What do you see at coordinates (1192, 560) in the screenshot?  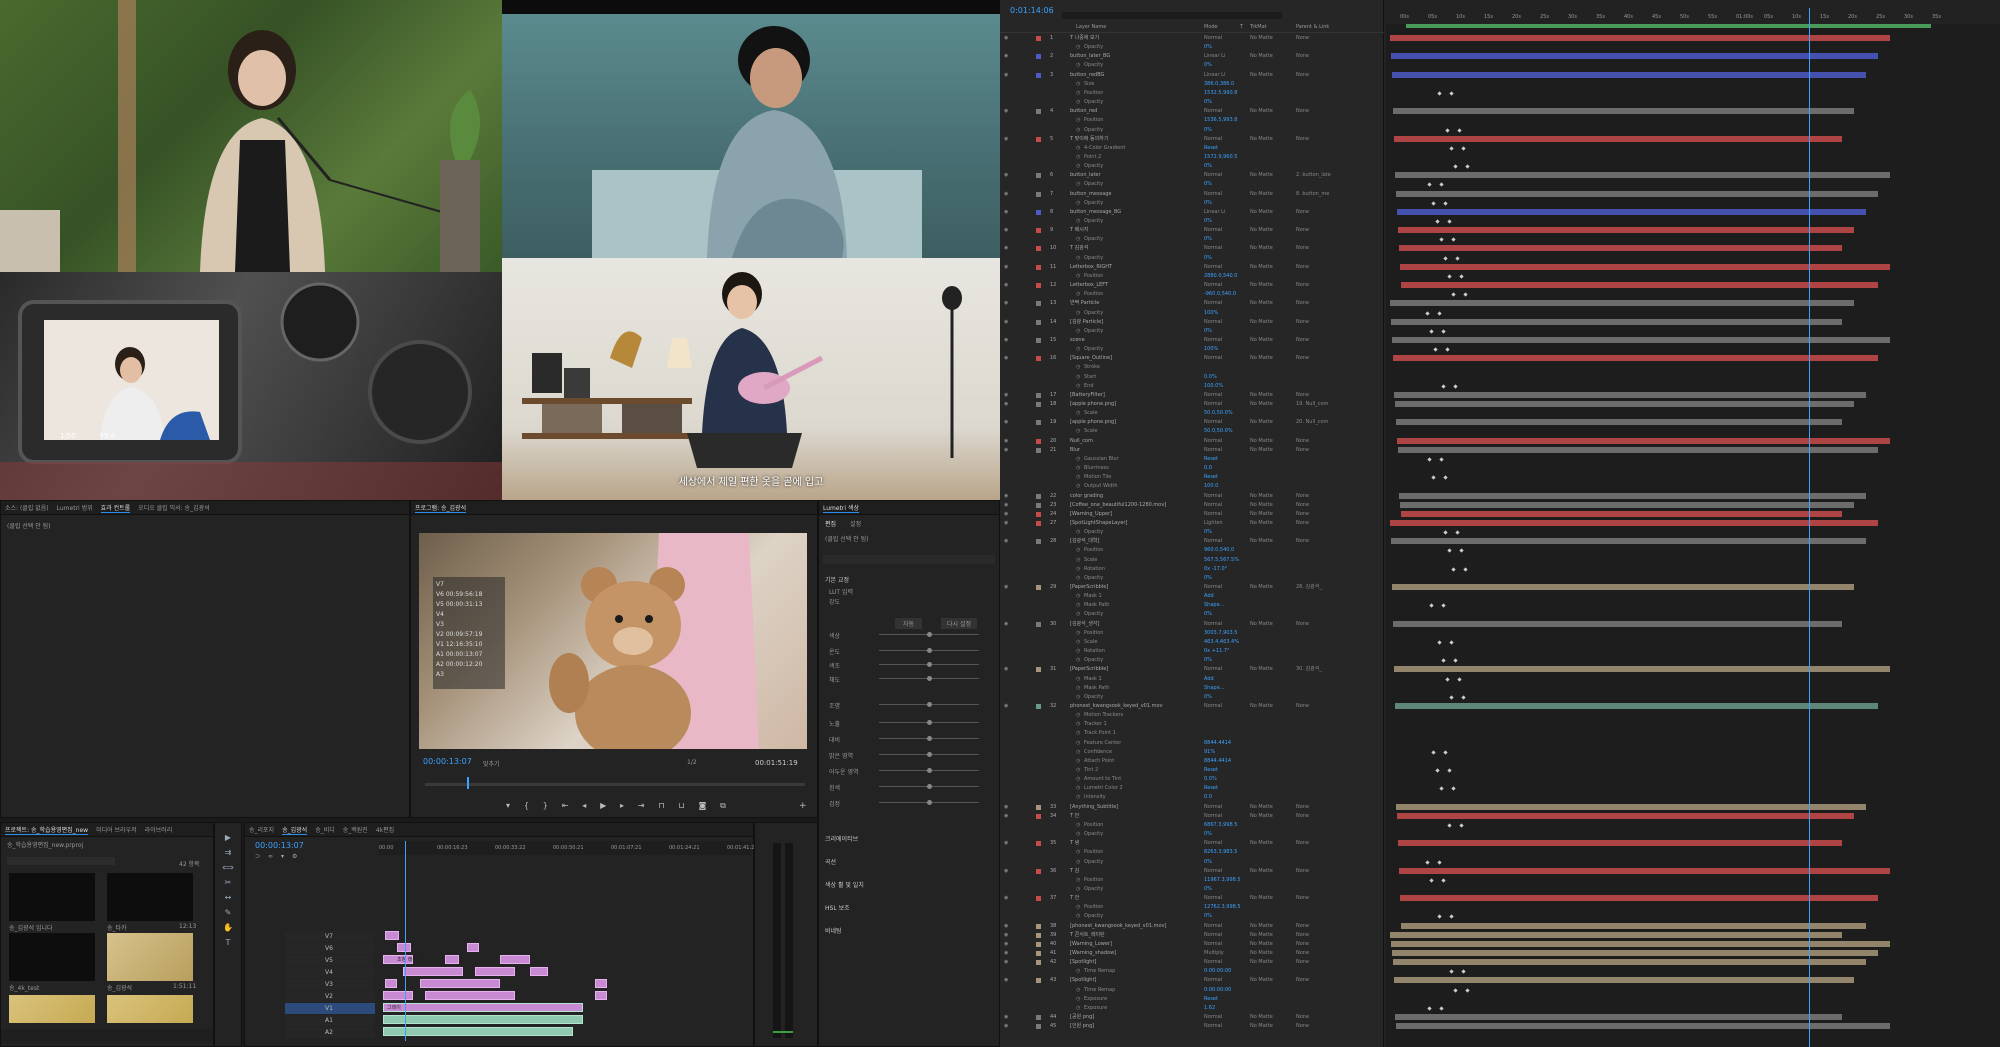 I see `ae-property-row: ◷ Scale 567.5,567.5%` at bounding box center [1192, 560].